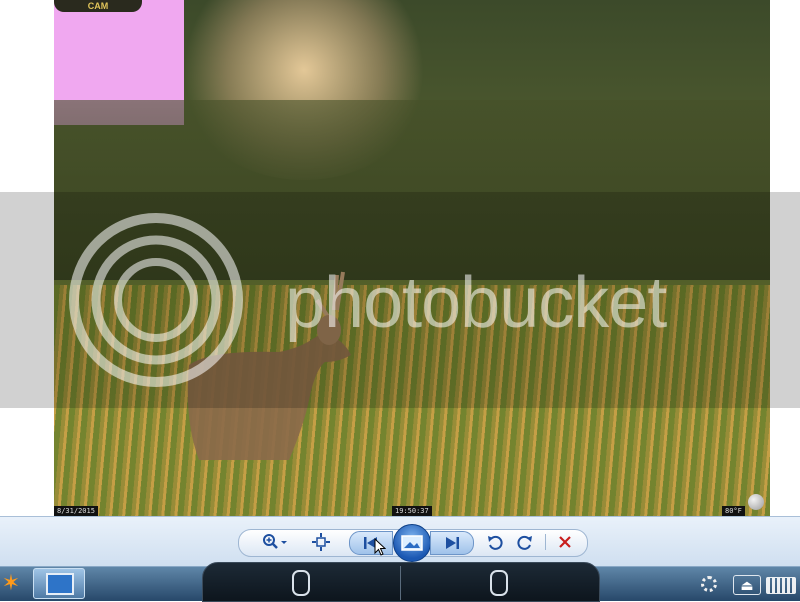 This screenshot has width=800, height=602. What do you see at coordinates (371, 543) in the screenshot?
I see `previous-button` at bounding box center [371, 543].